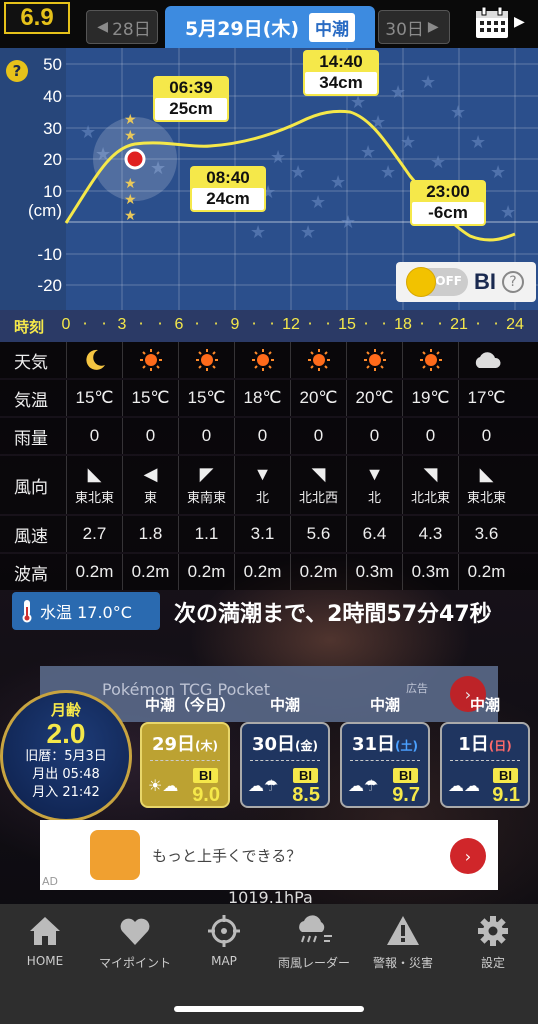  I want to click on nav-mypoint: マイポイント, so click(135, 942).